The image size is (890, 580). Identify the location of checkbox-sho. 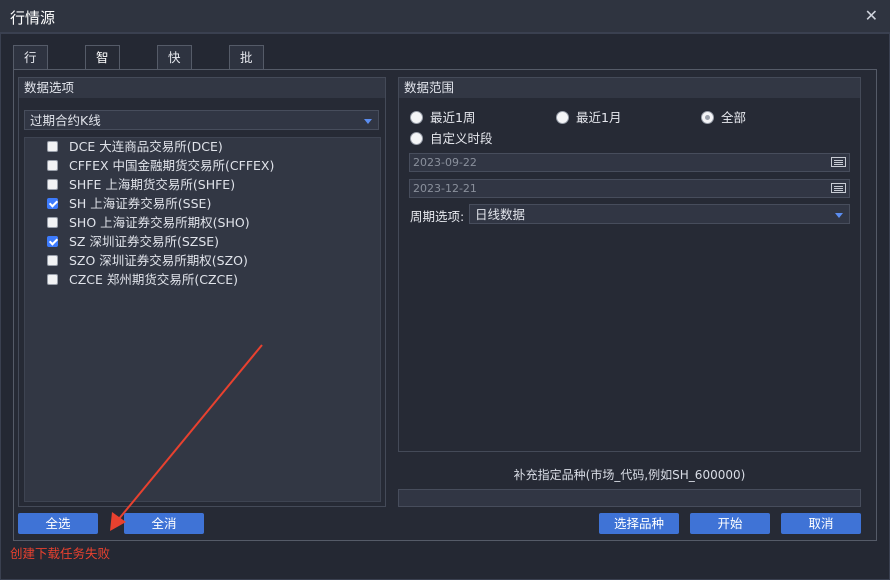
(52, 222).